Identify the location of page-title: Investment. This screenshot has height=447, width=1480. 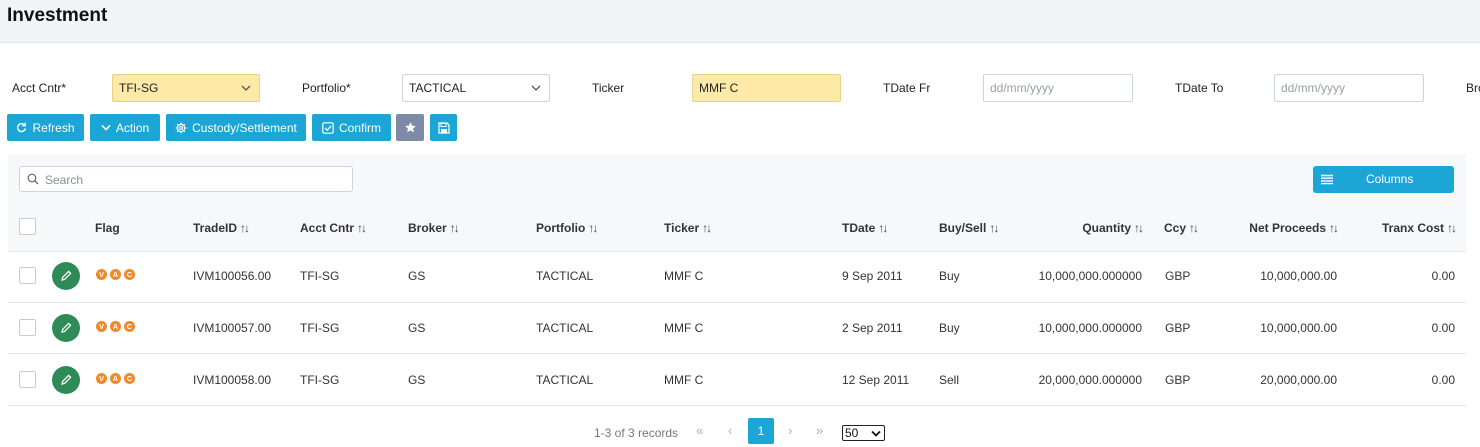
(57, 15).